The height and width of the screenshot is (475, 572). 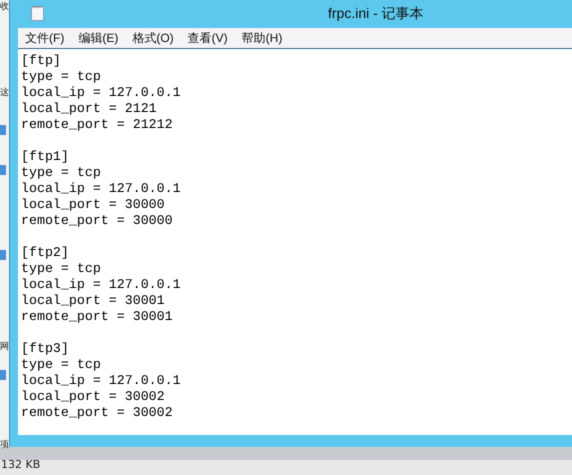 What do you see at coordinates (4, 445) in the screenshot?
I see `background-text: 项` at bounding box center [4, 445].